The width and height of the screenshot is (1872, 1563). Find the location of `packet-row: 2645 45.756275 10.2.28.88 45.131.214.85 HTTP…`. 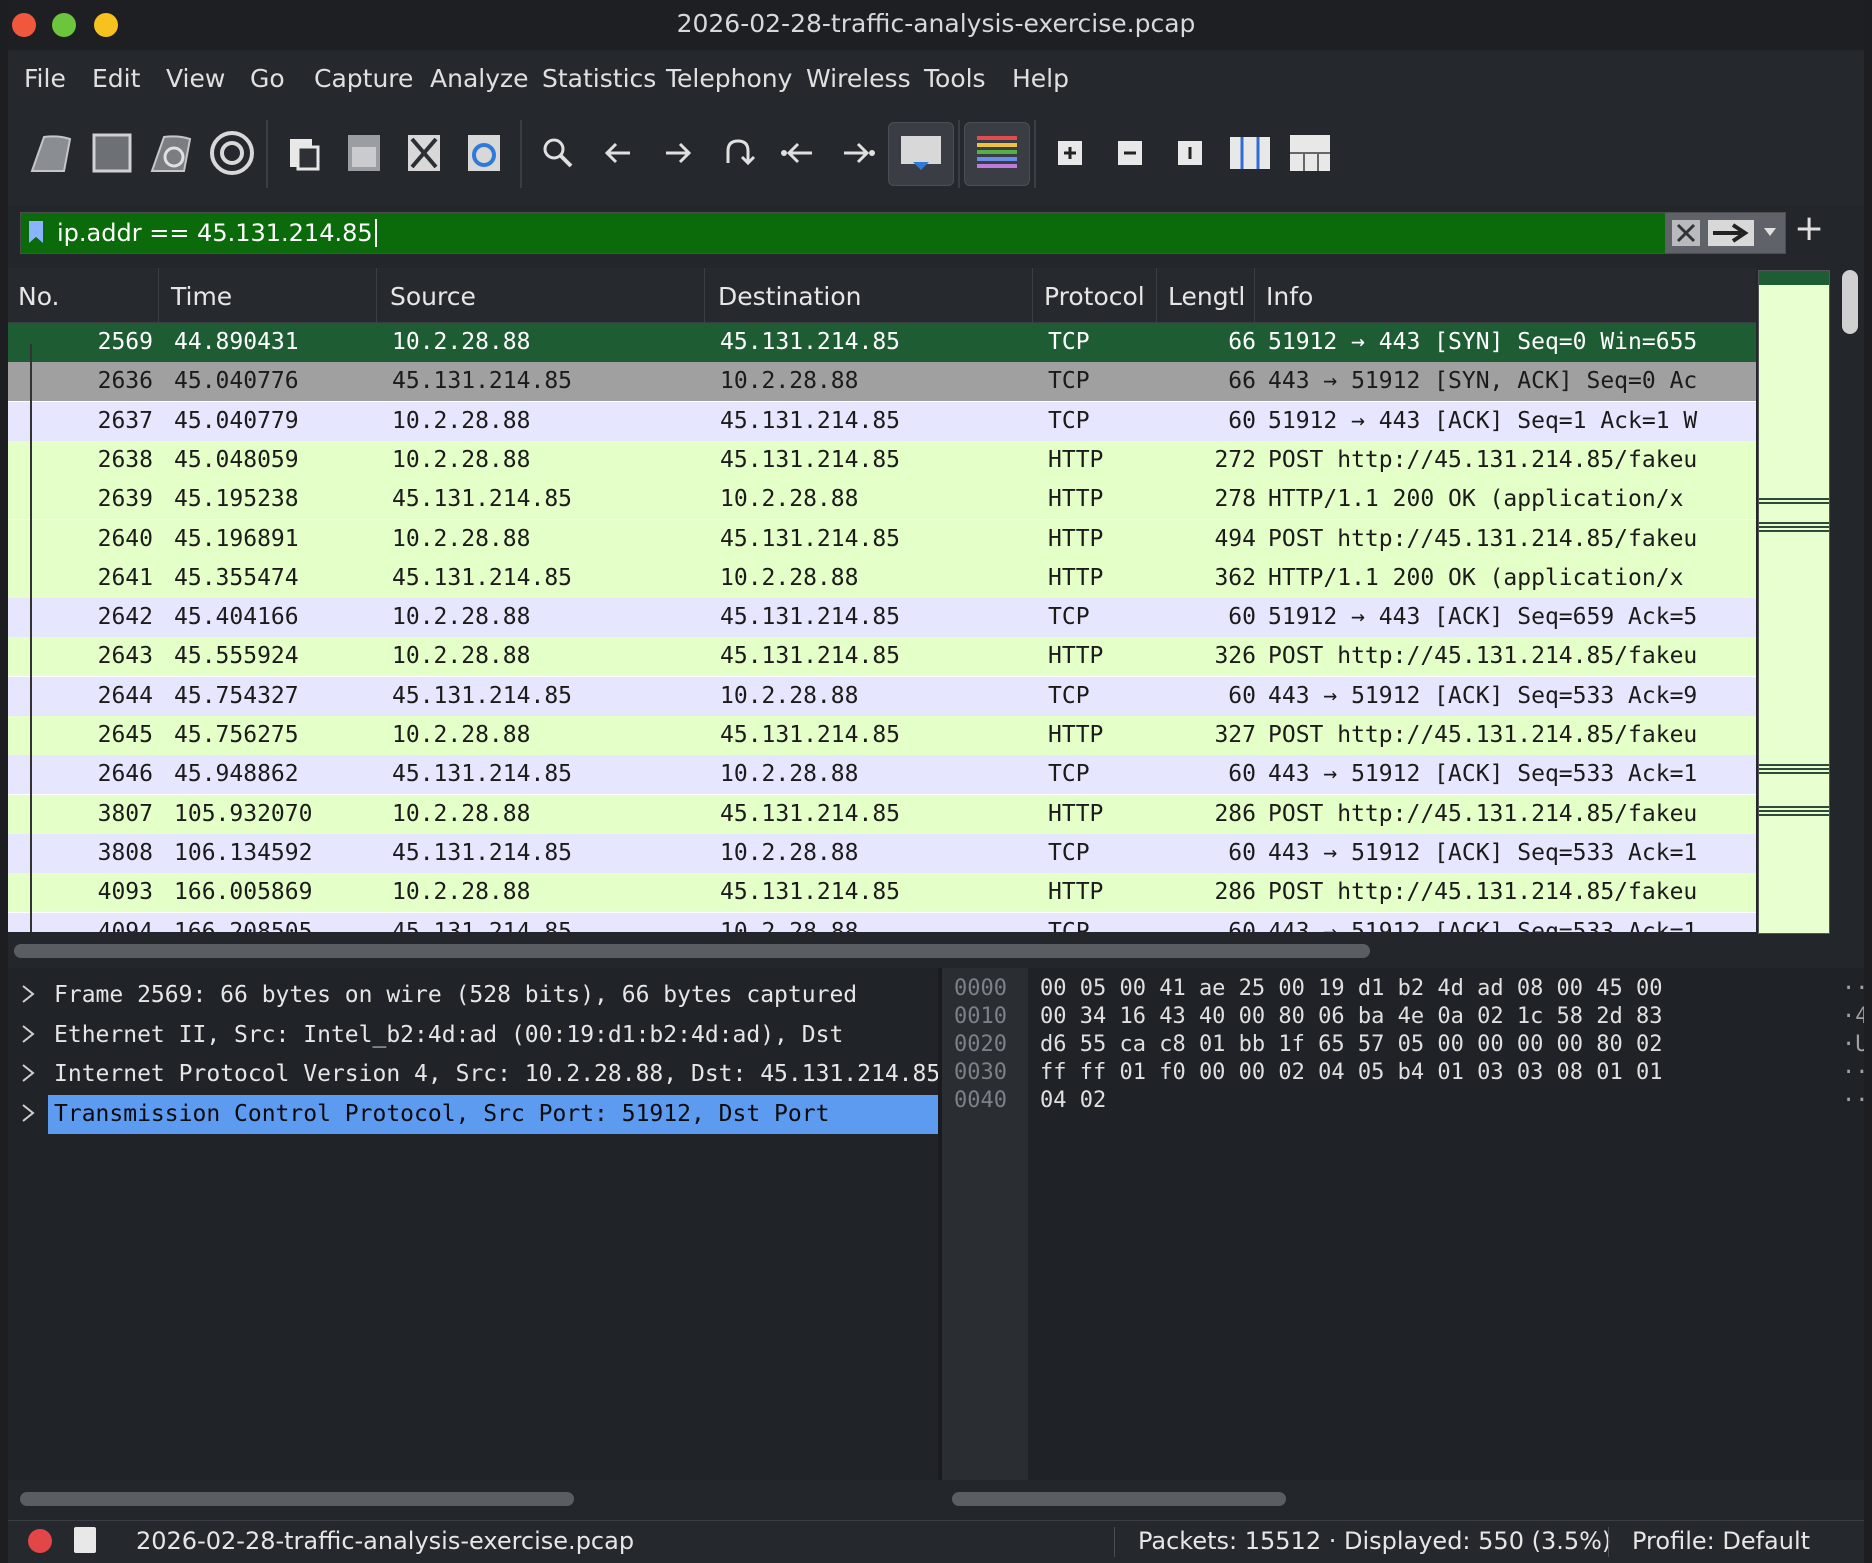

packet-row: 2645 45.756275 10.2.28.88 45.131.214.85 HTTP… is located at coordinates (882, 735).